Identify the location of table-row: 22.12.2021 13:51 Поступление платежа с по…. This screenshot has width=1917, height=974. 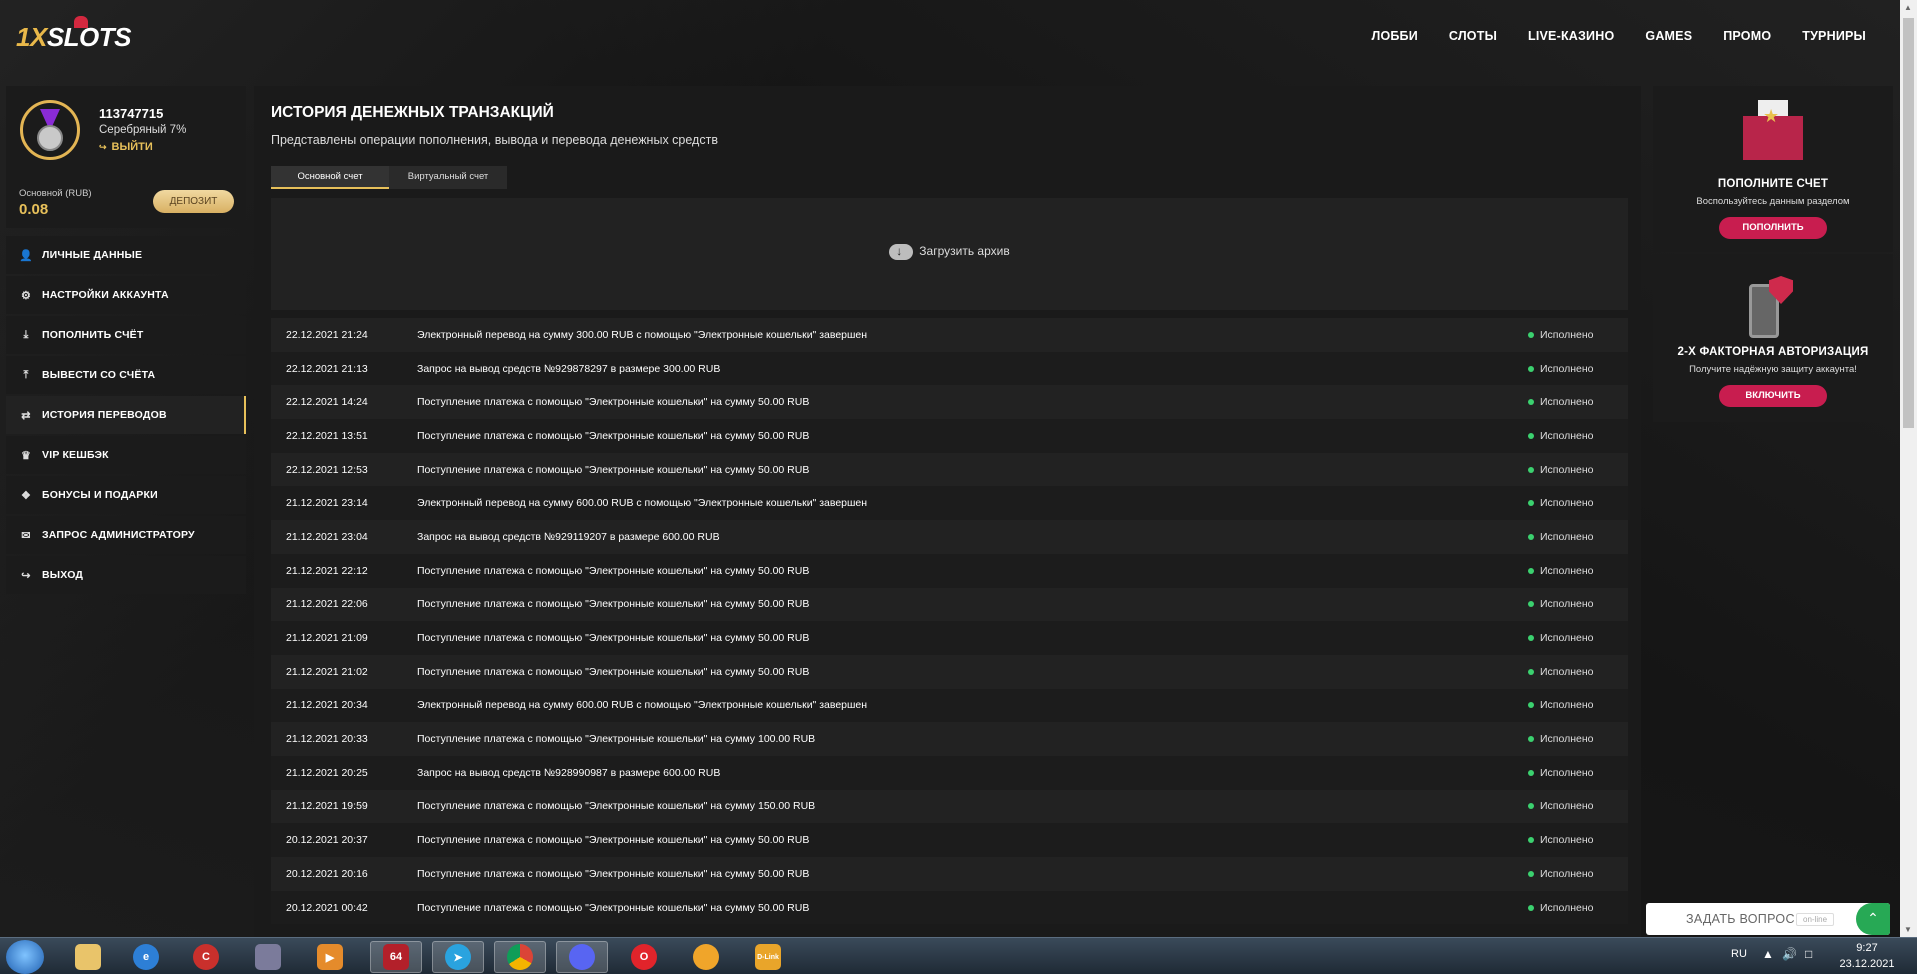
(949, 436).